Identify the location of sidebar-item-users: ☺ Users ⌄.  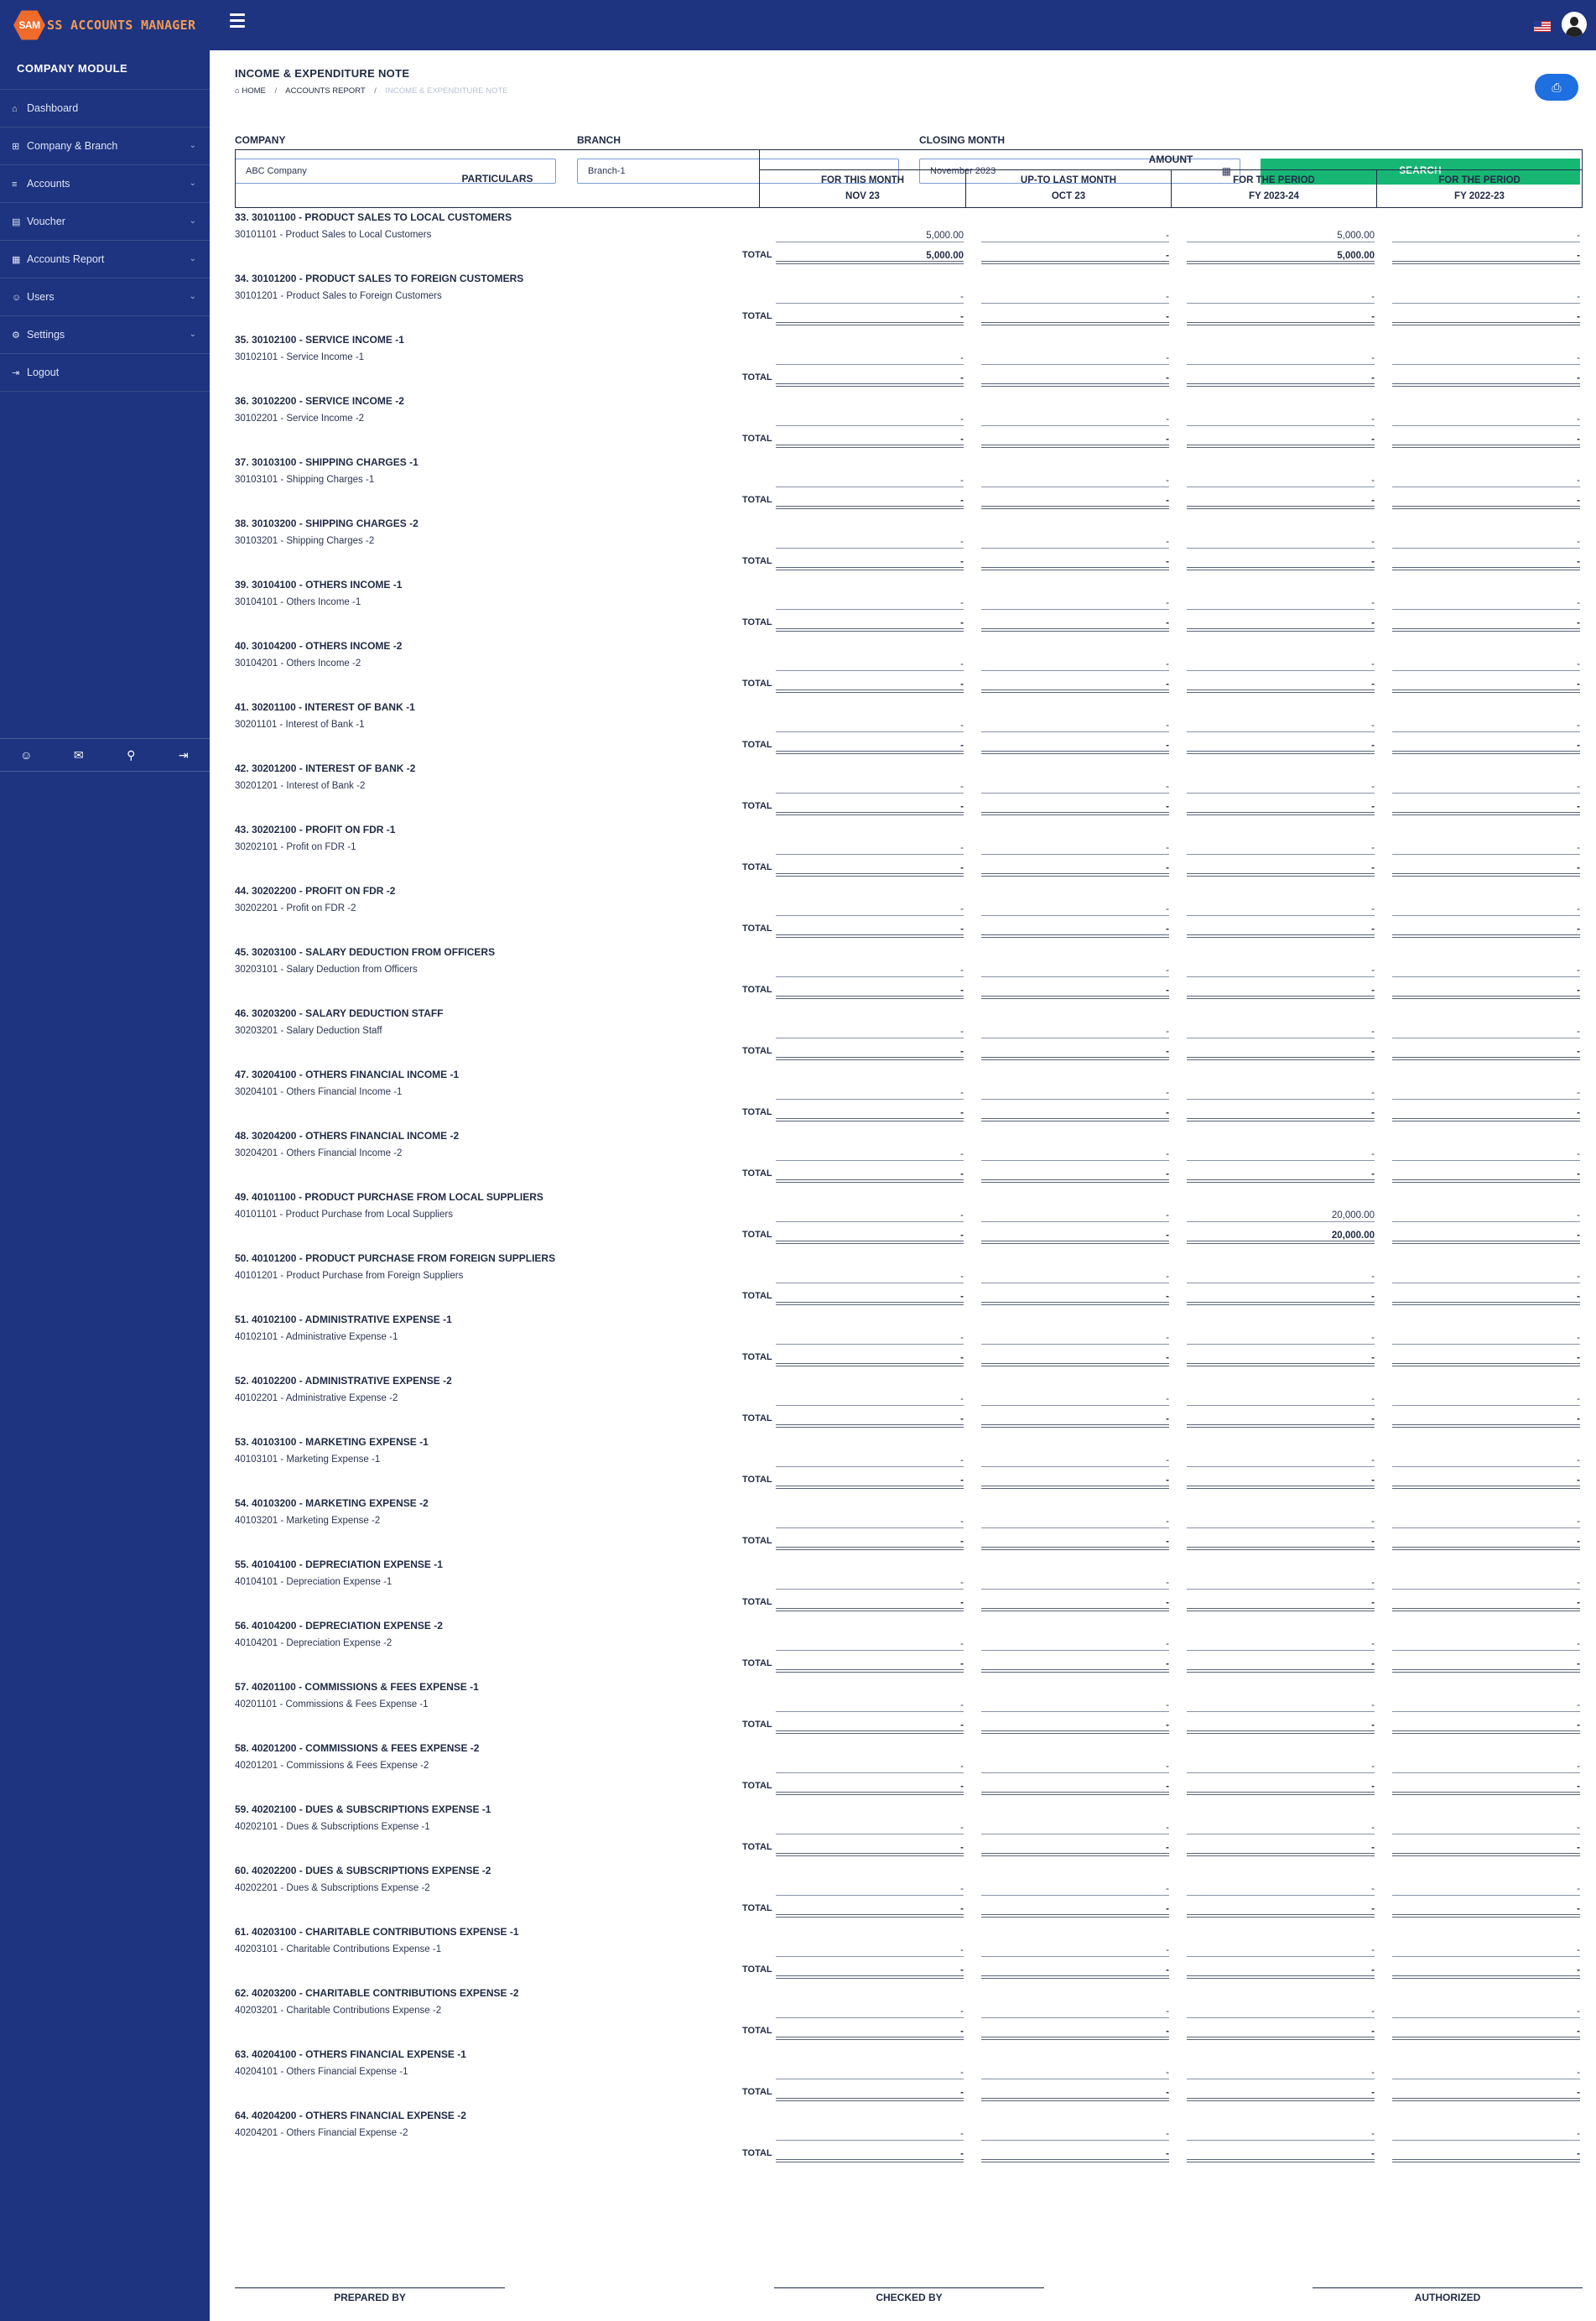
(105, 297).